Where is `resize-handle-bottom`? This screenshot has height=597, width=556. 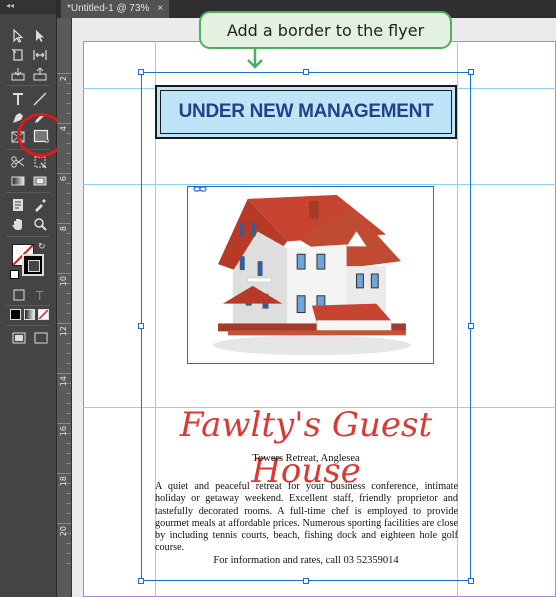 resize-handle-bottom is located at coordinates (306, 581).